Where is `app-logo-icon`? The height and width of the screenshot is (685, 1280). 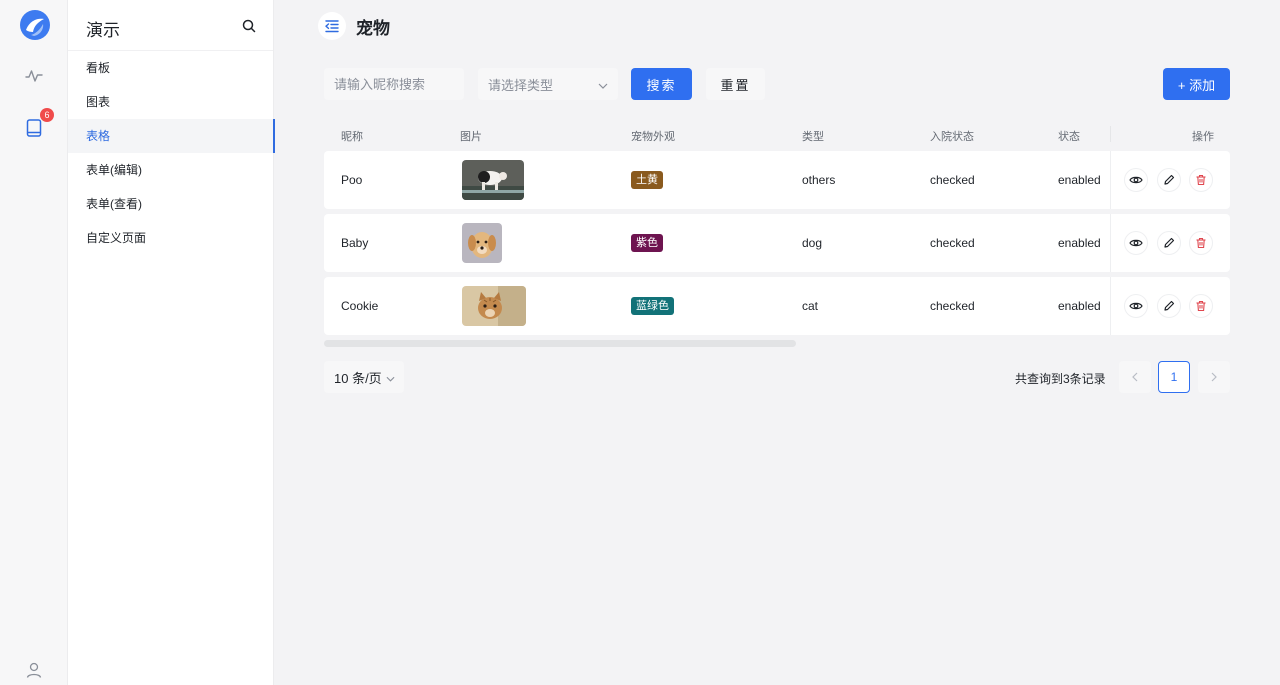 app-logo-icon is located at coordinates (35, 25).